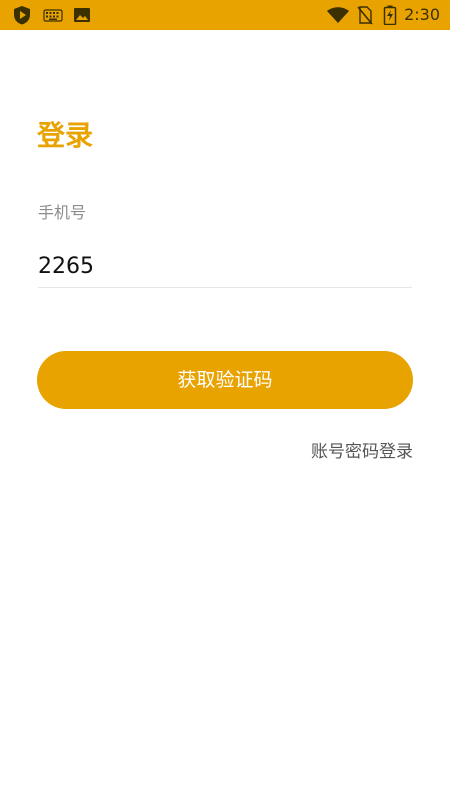  Describe the element at coordinates (422, 14) in the screenshot. I see `clock-time: 2:30` at that location.